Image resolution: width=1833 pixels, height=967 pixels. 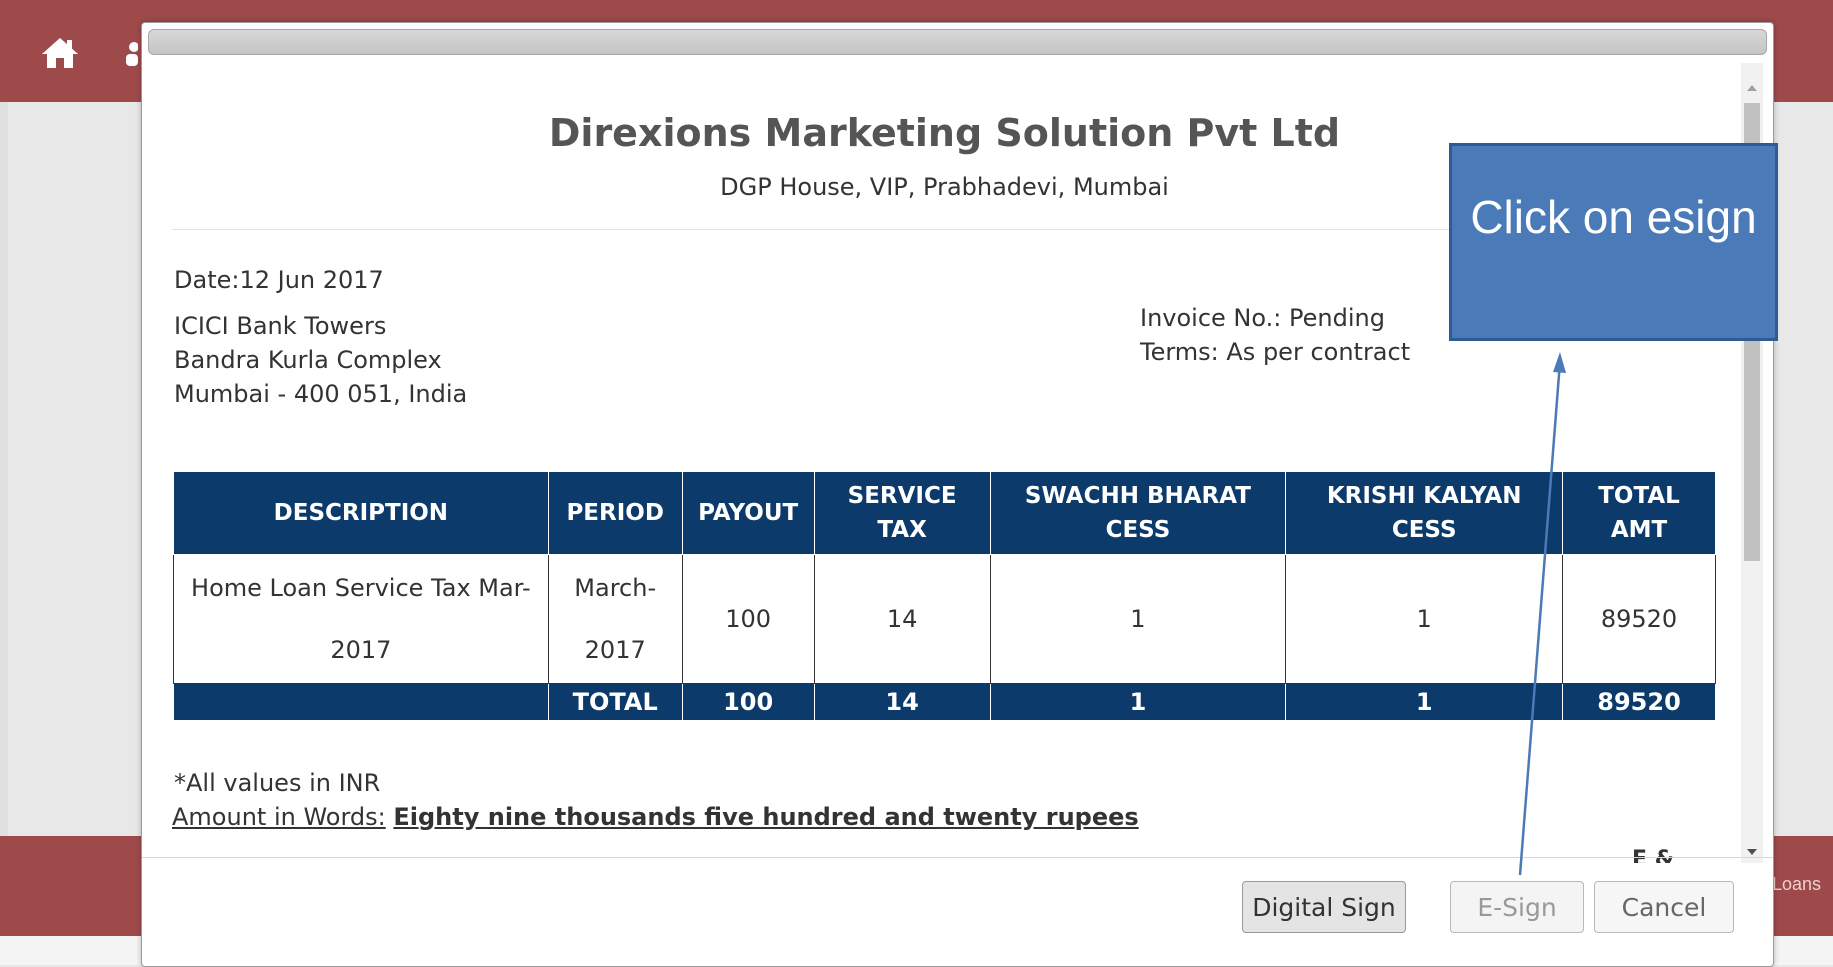 What do you see at coordinates (615, 513) in the screenshot?
I see `column-header: PERIOD` at bounding box center [615, 513].